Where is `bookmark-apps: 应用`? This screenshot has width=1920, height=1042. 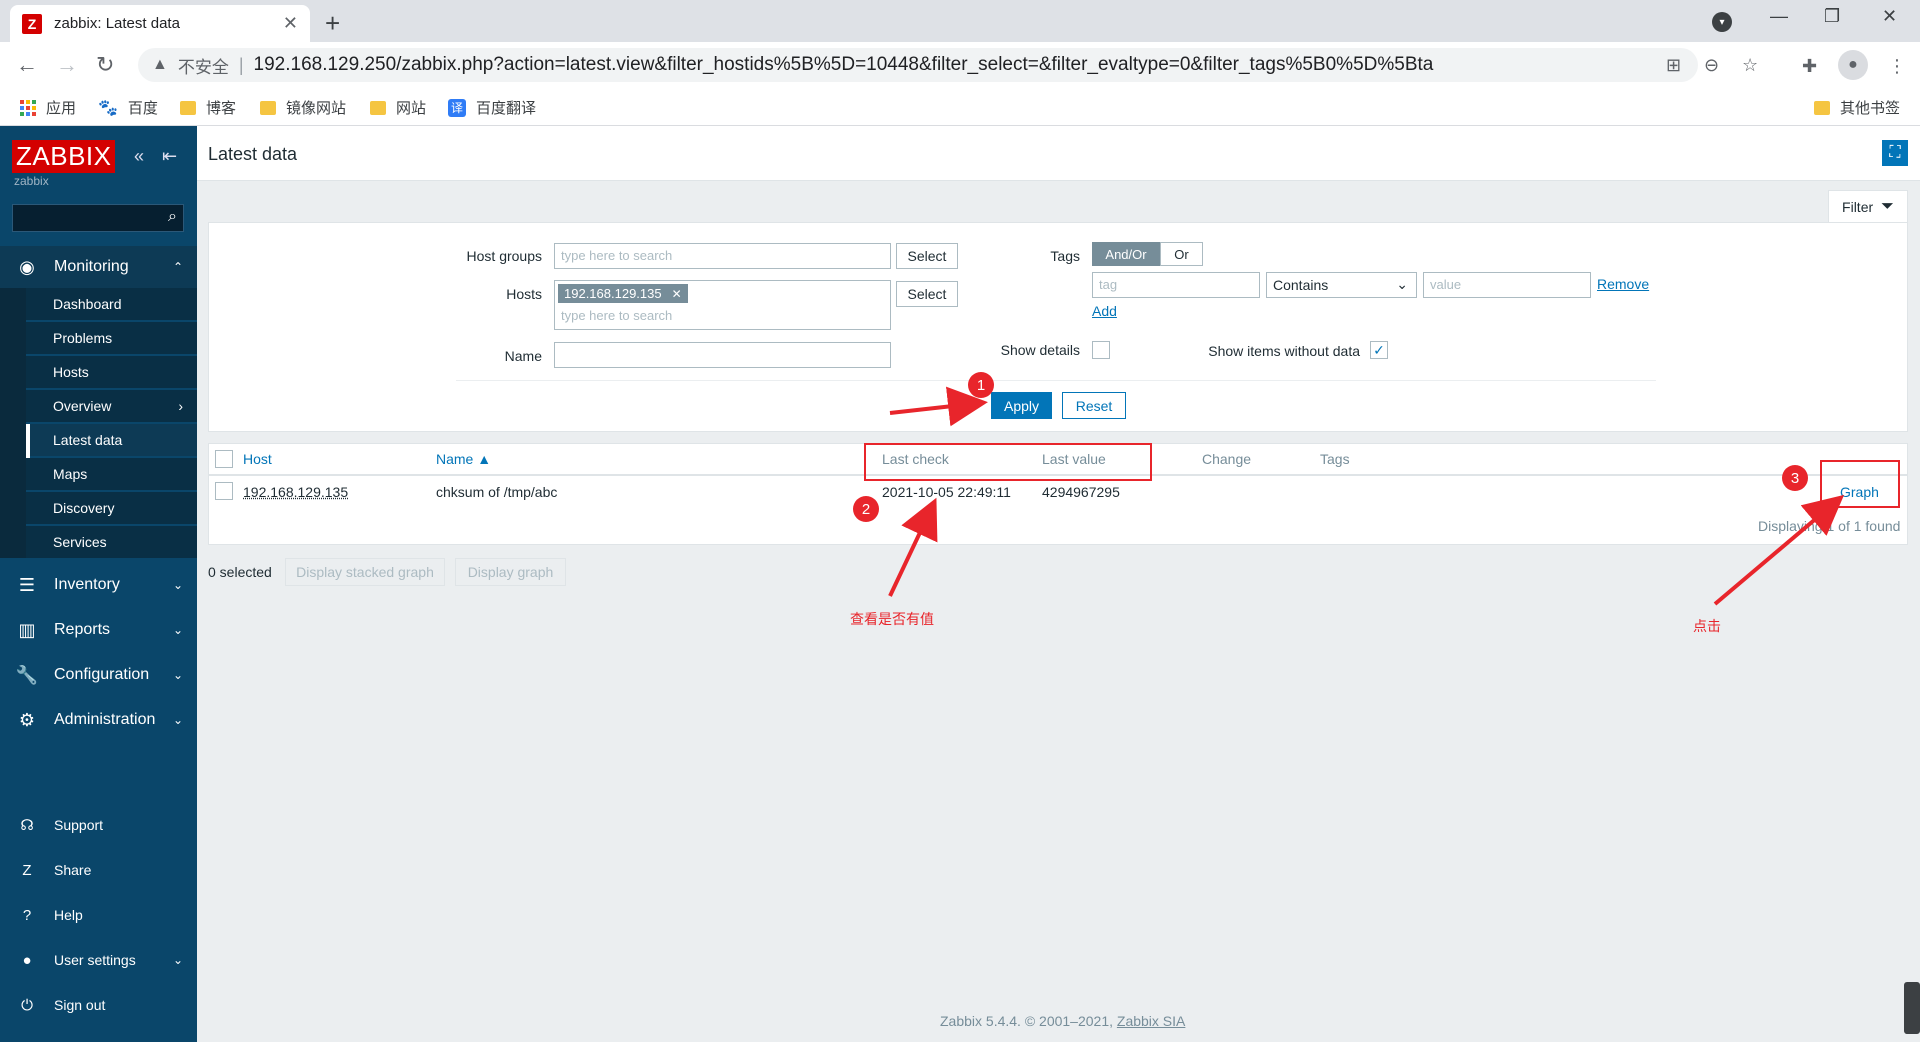
bookmark-apps: 应用 is located at coordinates (48, 107).